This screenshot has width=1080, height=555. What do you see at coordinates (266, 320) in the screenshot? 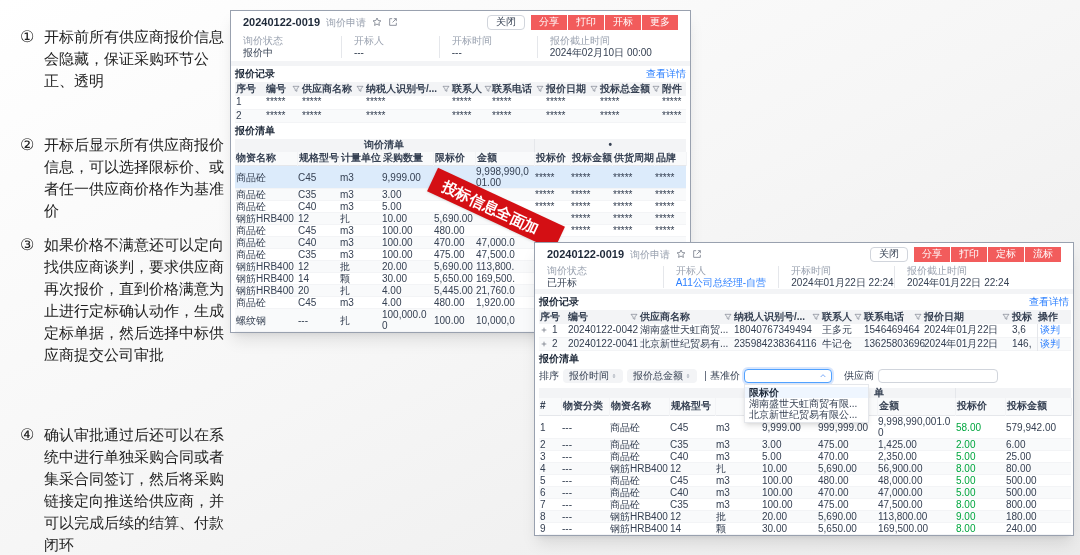
I see `table-cell: 螺纹钢` at bounding box center [266, 320].